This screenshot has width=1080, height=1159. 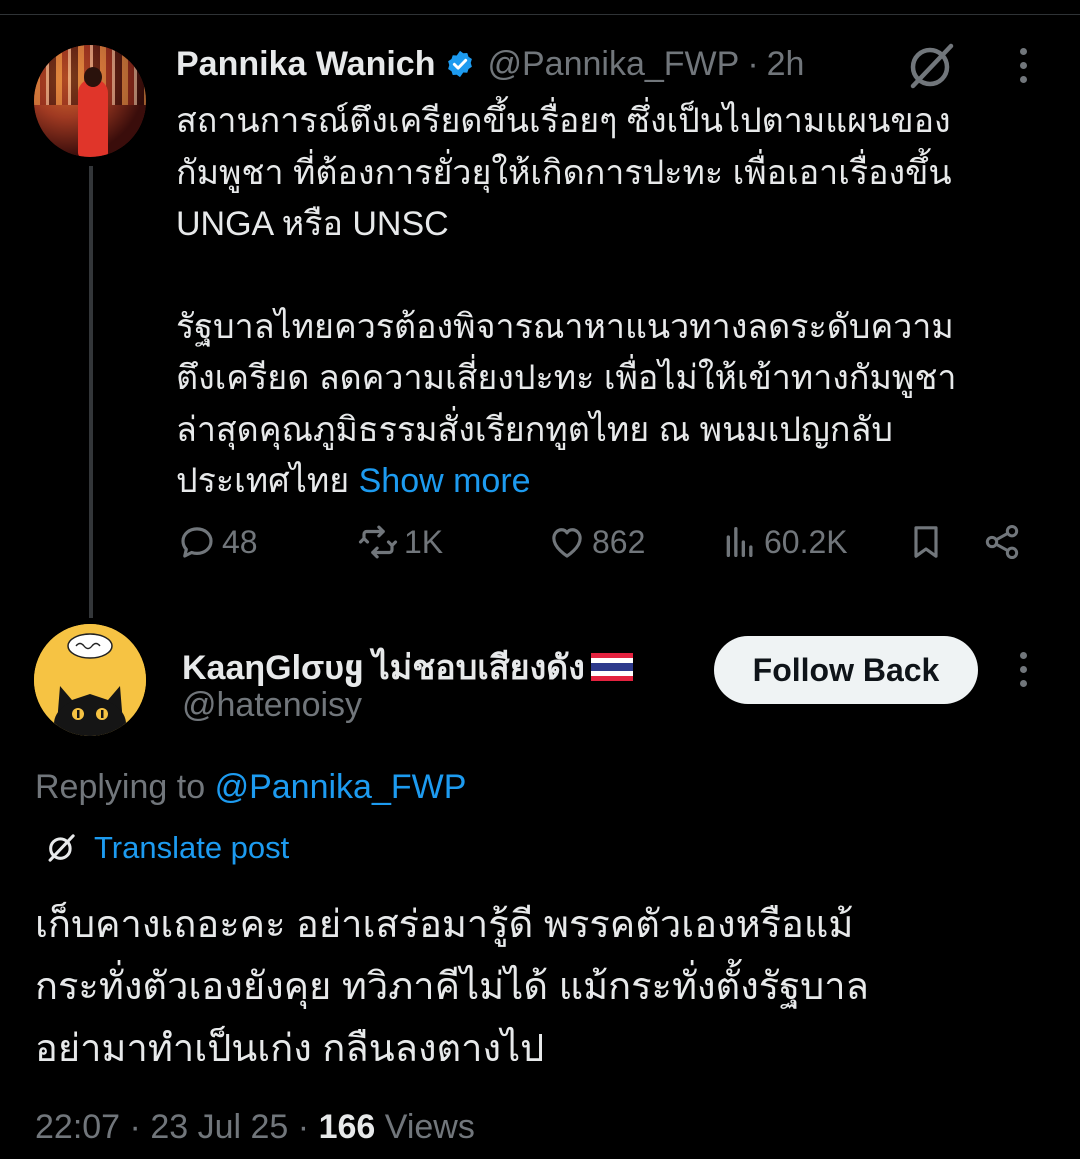 I want to click on repost-button: 1K, so click(x=399, y=542).